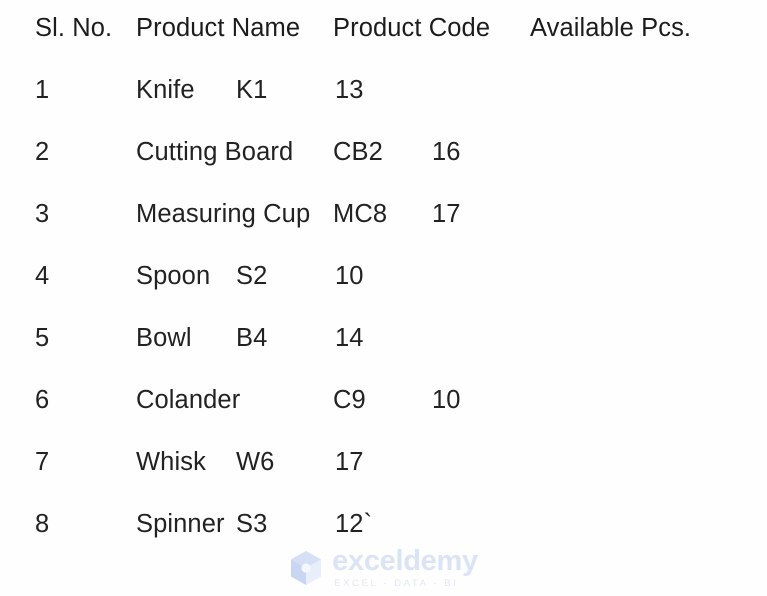 The height and width of the screenshot is (596, 767). What do you see at coordinates (218, 28) in the screenshot?
I see `column-header-product-name: Product Name` at bounding box center [218, 28].